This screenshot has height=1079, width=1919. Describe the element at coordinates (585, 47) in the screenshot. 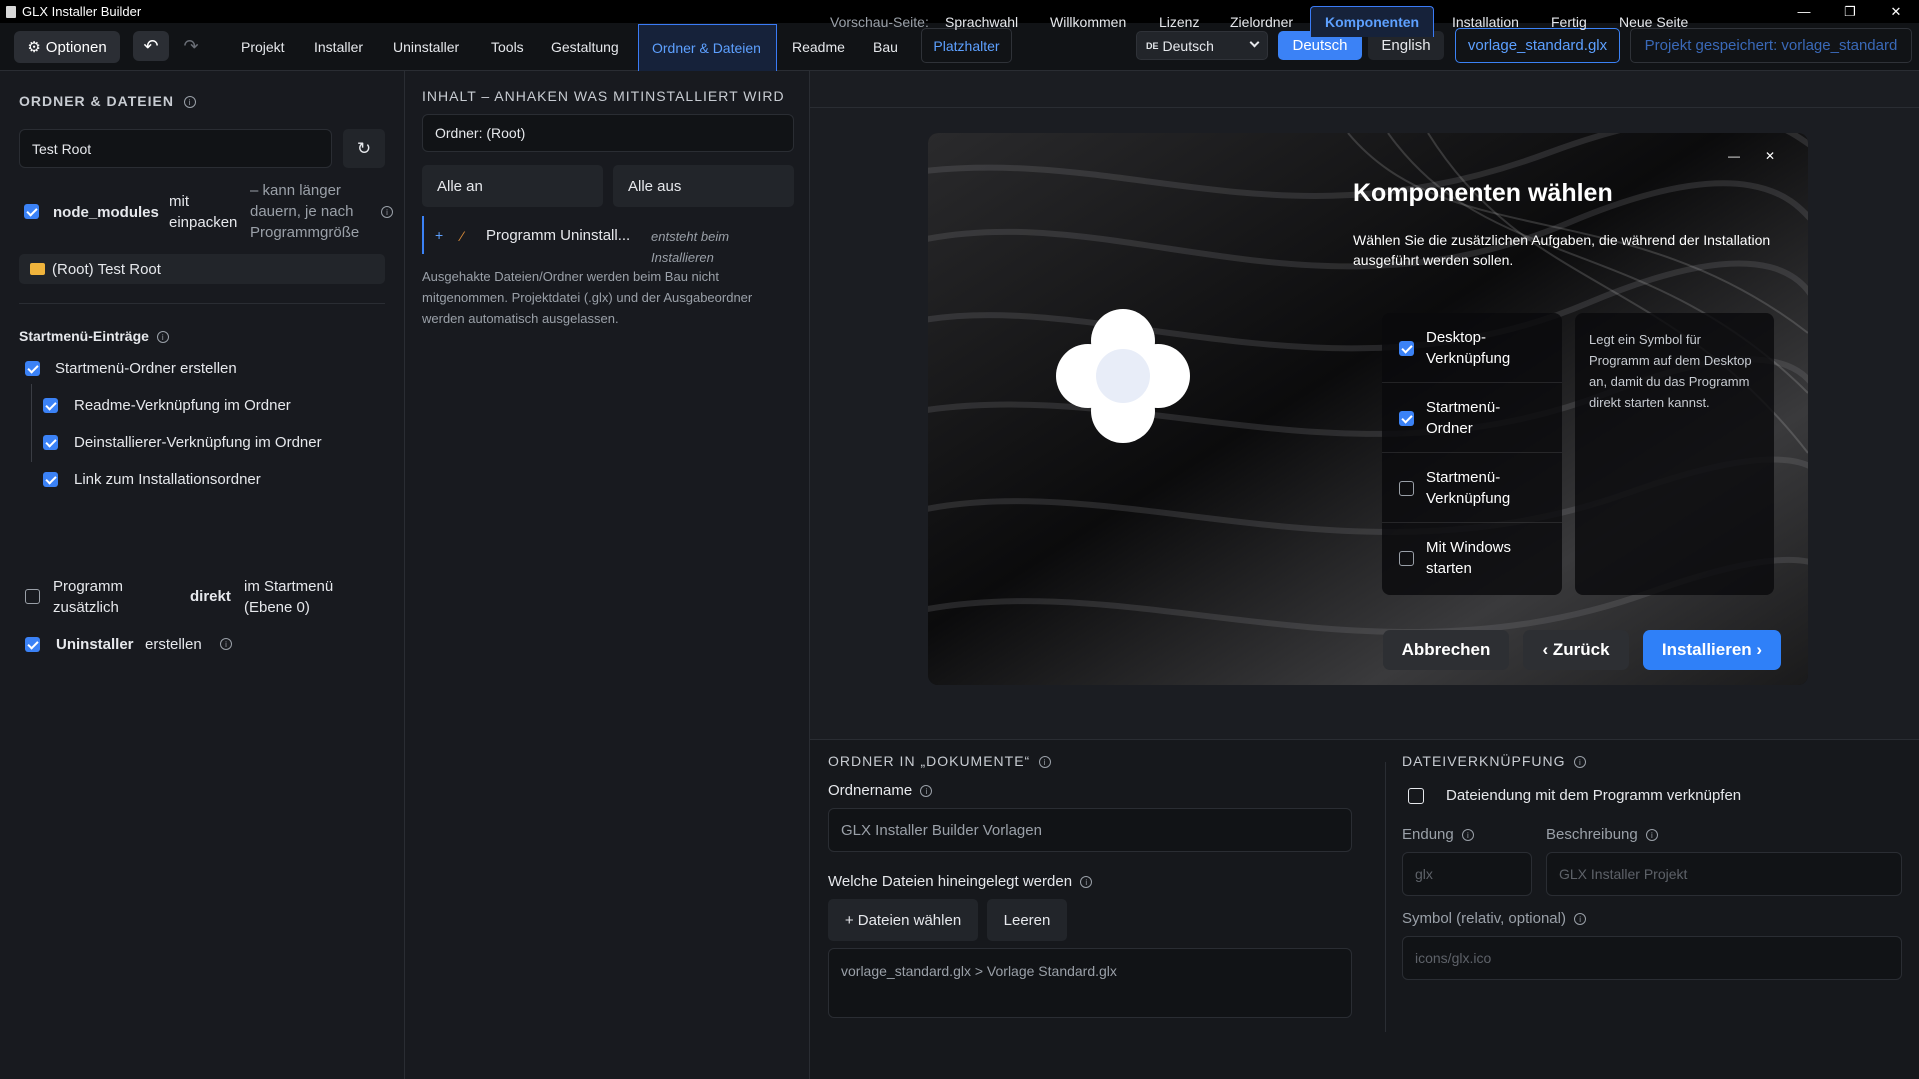

I see `menu-gestaltung: Gestaltung` at that location.